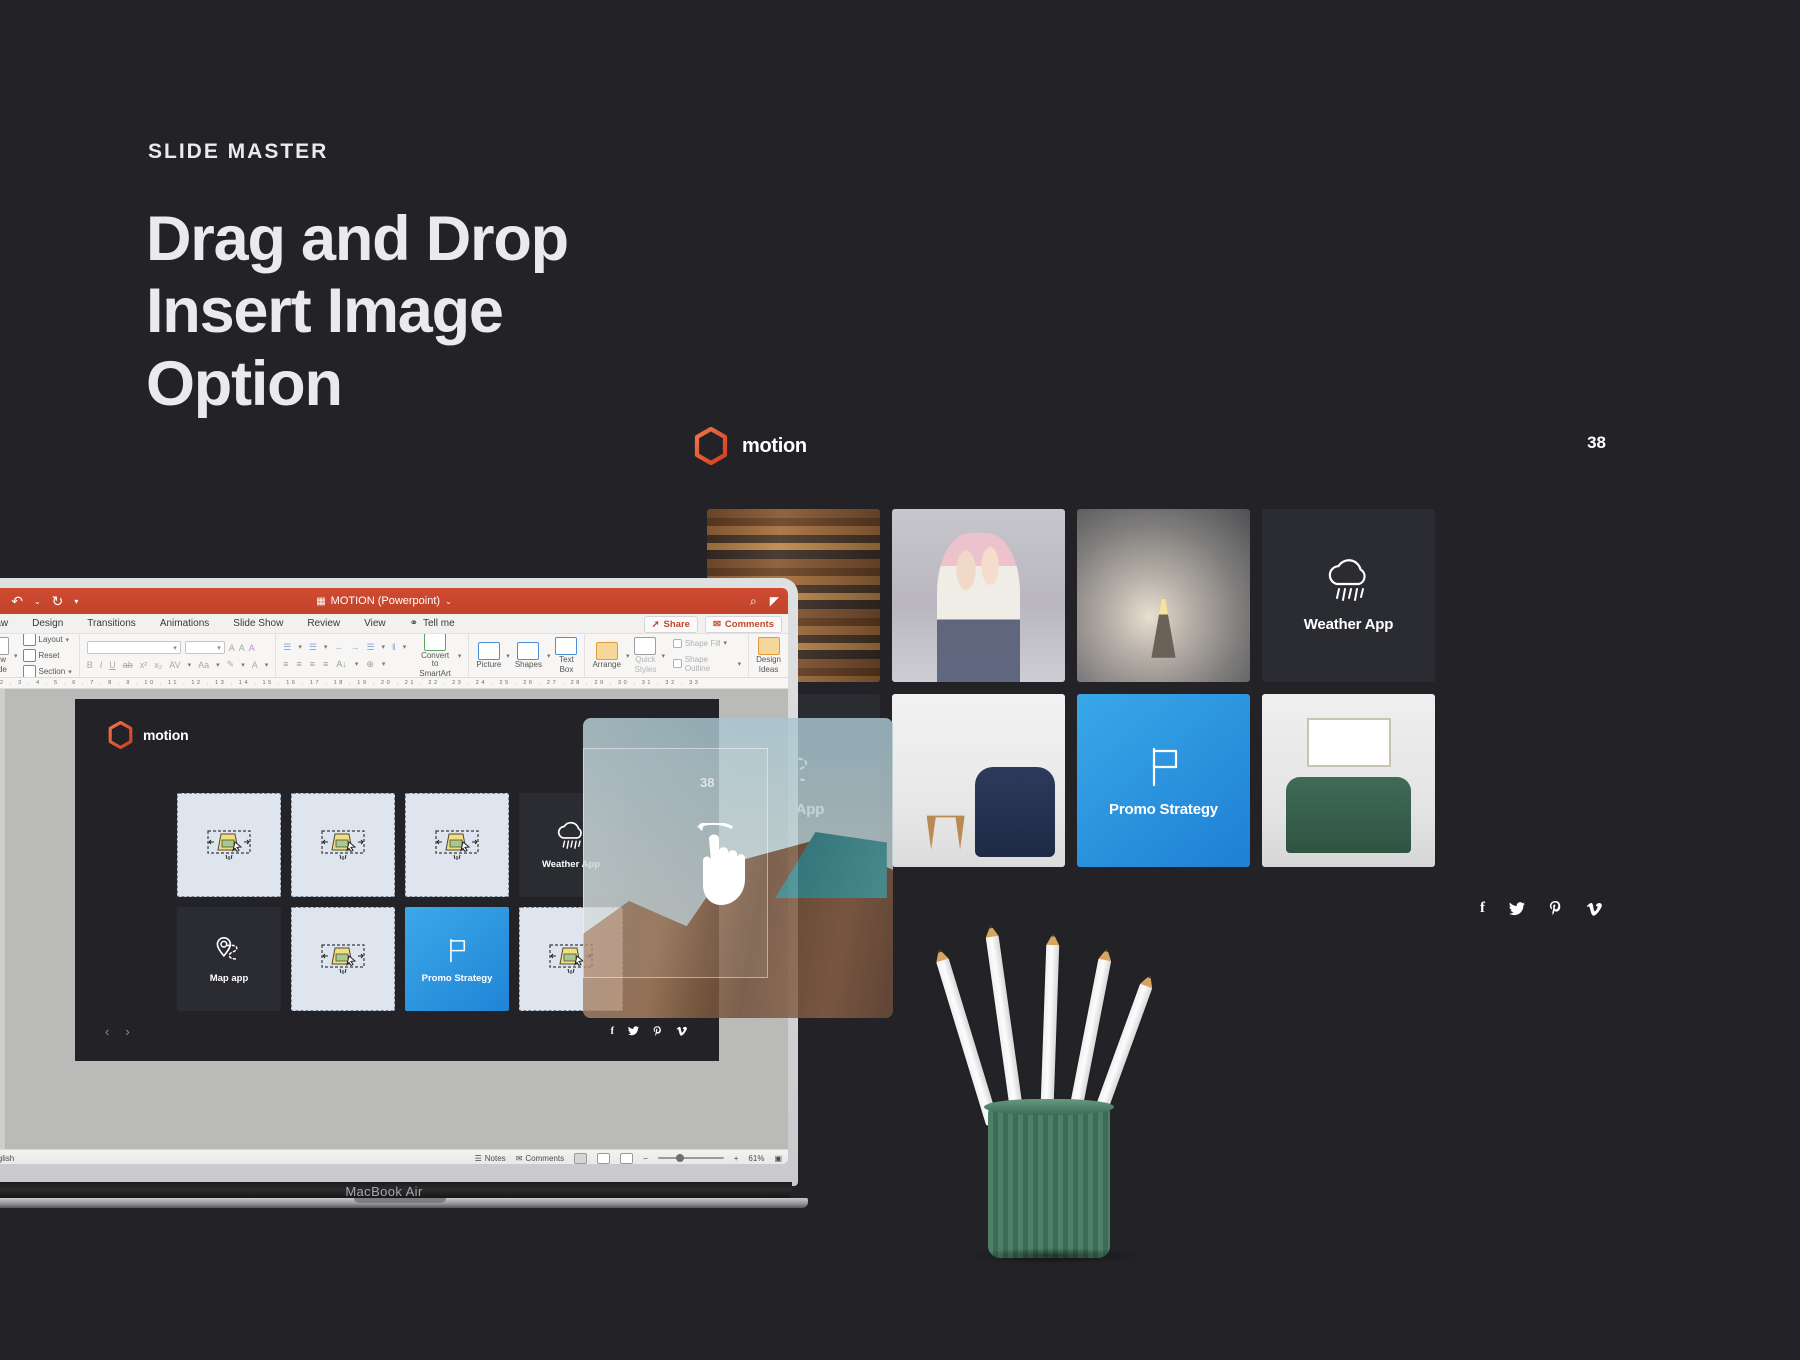 The height and width of the screenshot is (1360, 1800). Describe the element at coordinates (778, 1158) in the screenshot. I see `fit-to-window-icon: ▣` at that location.